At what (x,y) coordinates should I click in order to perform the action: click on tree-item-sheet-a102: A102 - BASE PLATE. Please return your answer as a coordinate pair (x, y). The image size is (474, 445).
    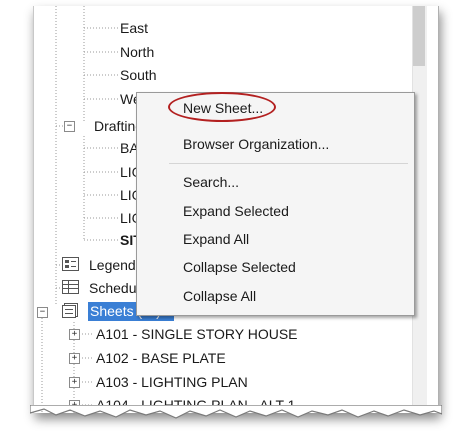
    Looking at the image, I should click on (161, 358).